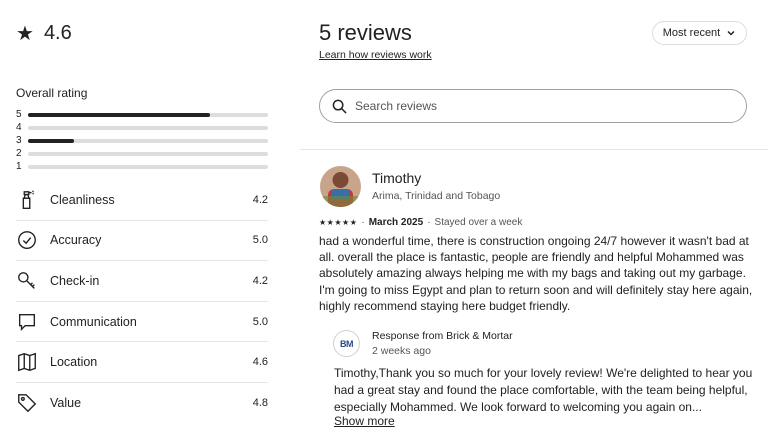 This screenshot has width=768, height=432. I want to click on rating-bar-row: 3, so click(142, 140).